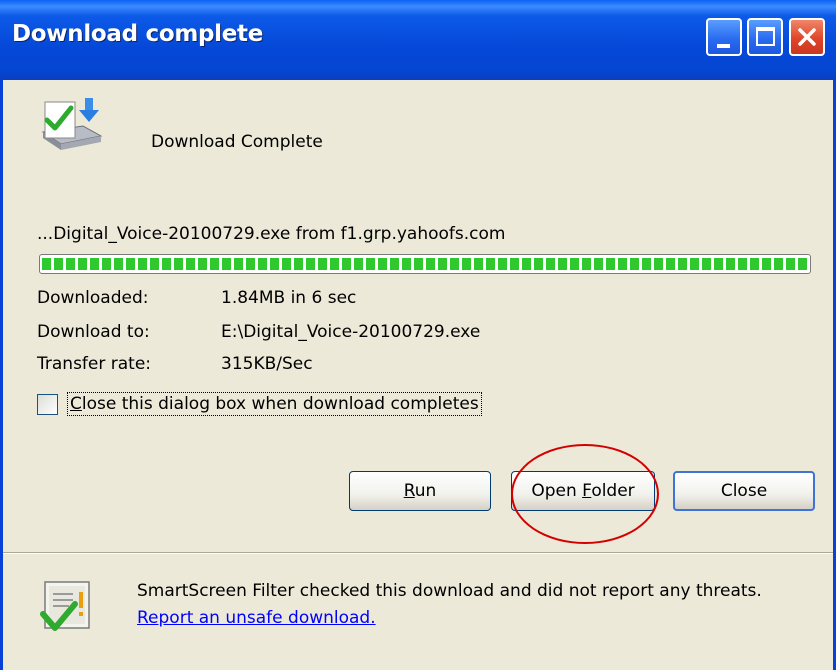  What do you see at coordinates (93, 298) in the screenshot?
I see `downloaded-label: Downloaded:` at bounding box center [93, 298].